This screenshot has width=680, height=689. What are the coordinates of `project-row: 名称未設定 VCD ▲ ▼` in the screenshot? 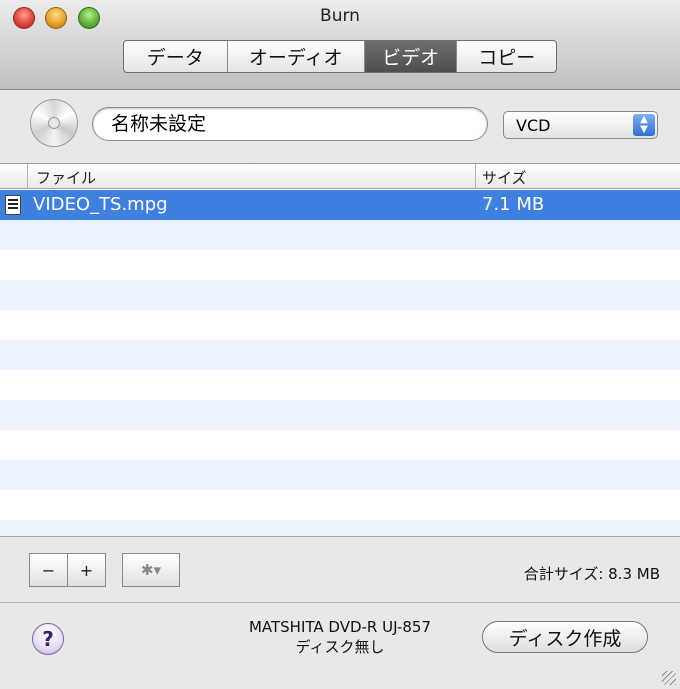 It's located at (340, 127).